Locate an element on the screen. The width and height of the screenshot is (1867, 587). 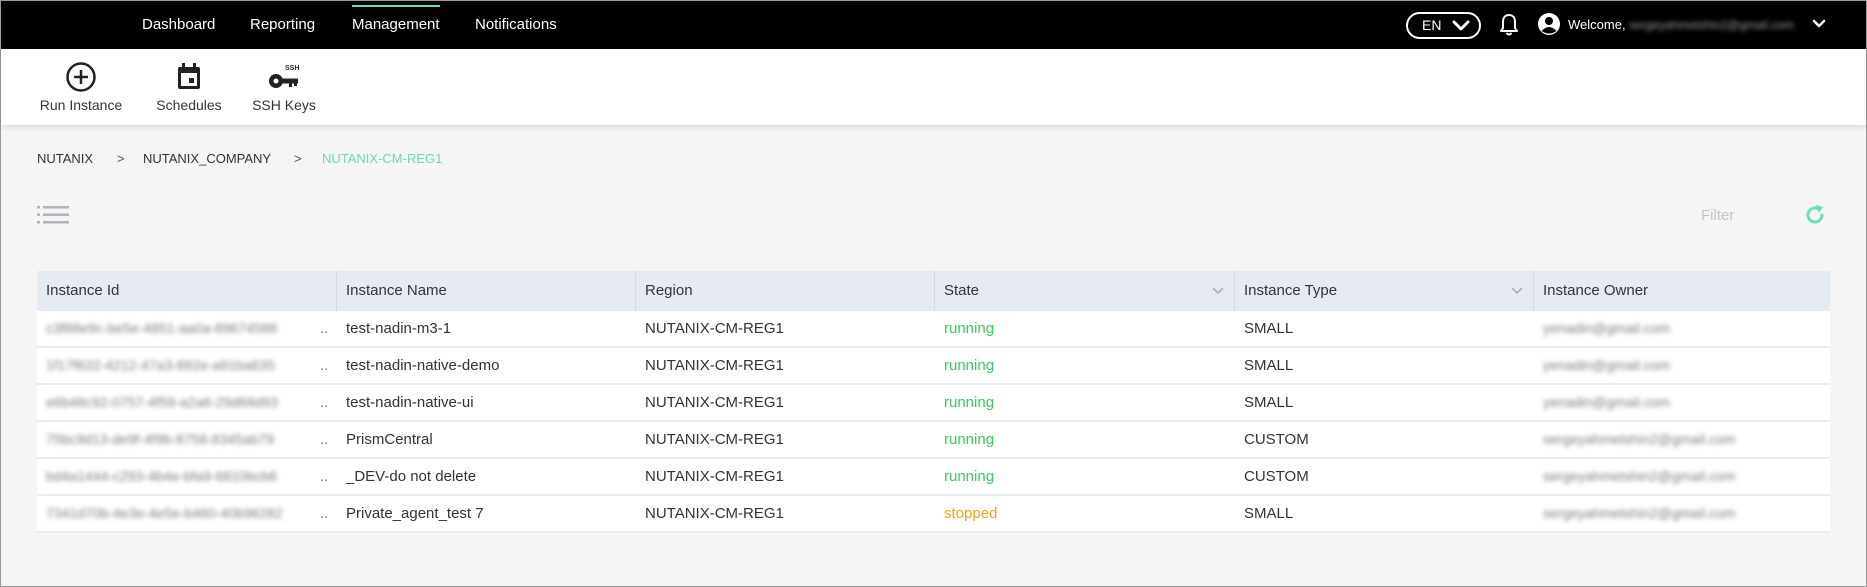
calendar-icon is located at coordinates (189, 76).